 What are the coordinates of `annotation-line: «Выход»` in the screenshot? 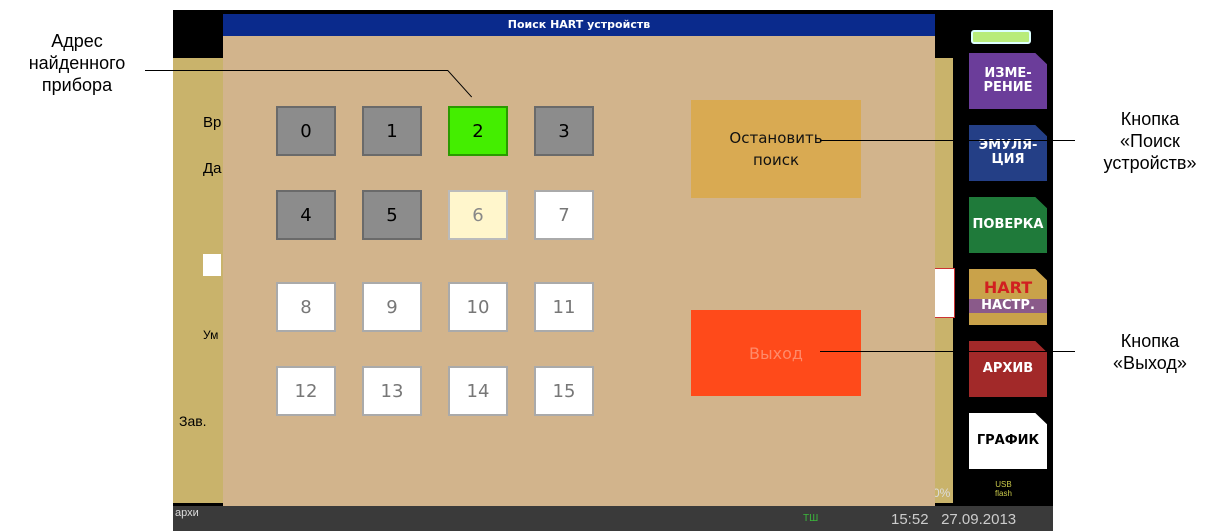 It's located at (1150, 363).